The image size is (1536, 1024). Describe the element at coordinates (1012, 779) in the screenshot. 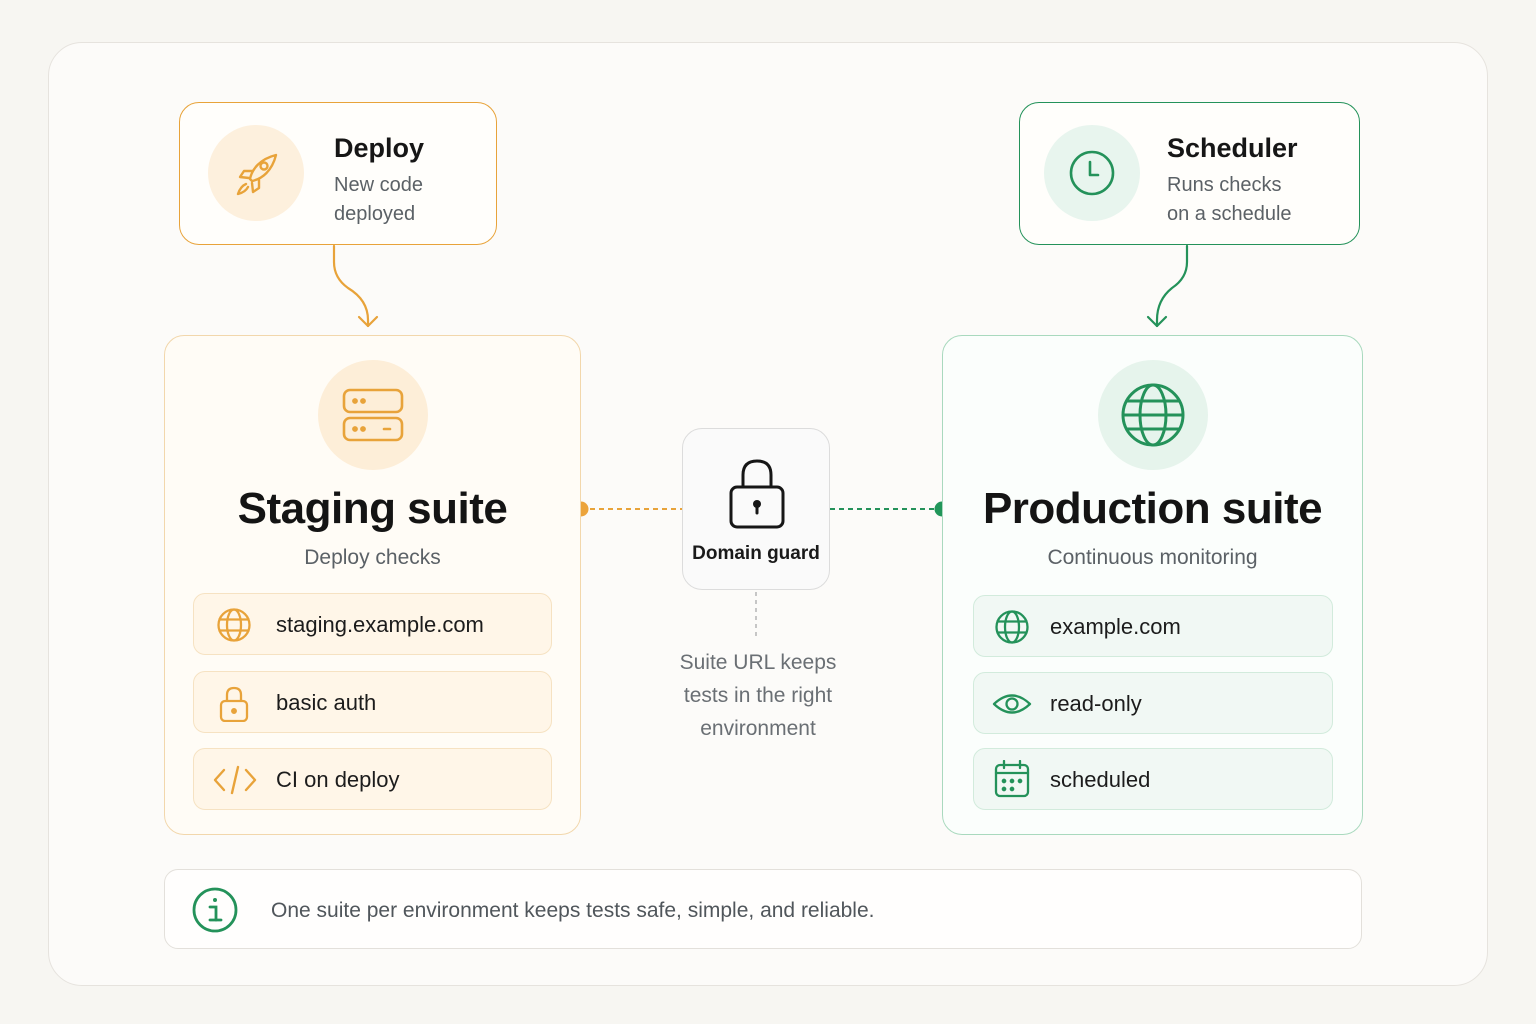

I see `calendar-icon` at that location.